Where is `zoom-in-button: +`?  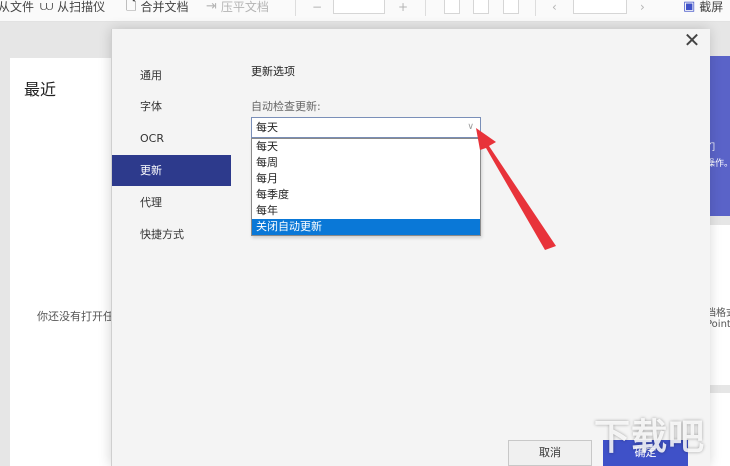
zoom-in-button: + is located at coordinates (403, 7).